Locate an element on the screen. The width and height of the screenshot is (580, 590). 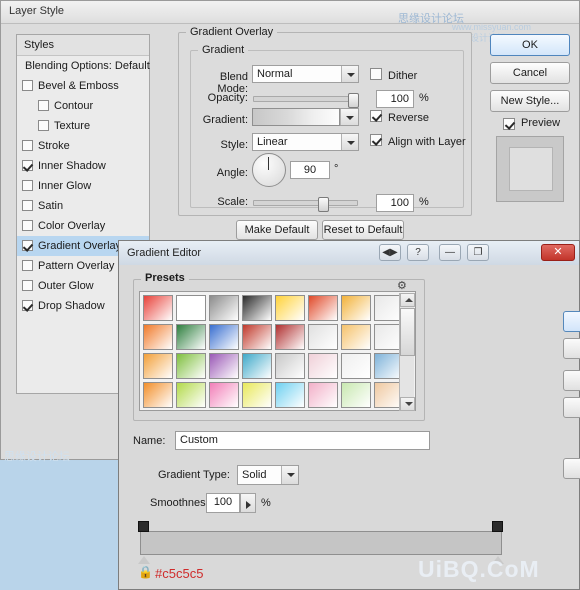
gradient-stop-bottom-left is located at coordinates (144, 560).